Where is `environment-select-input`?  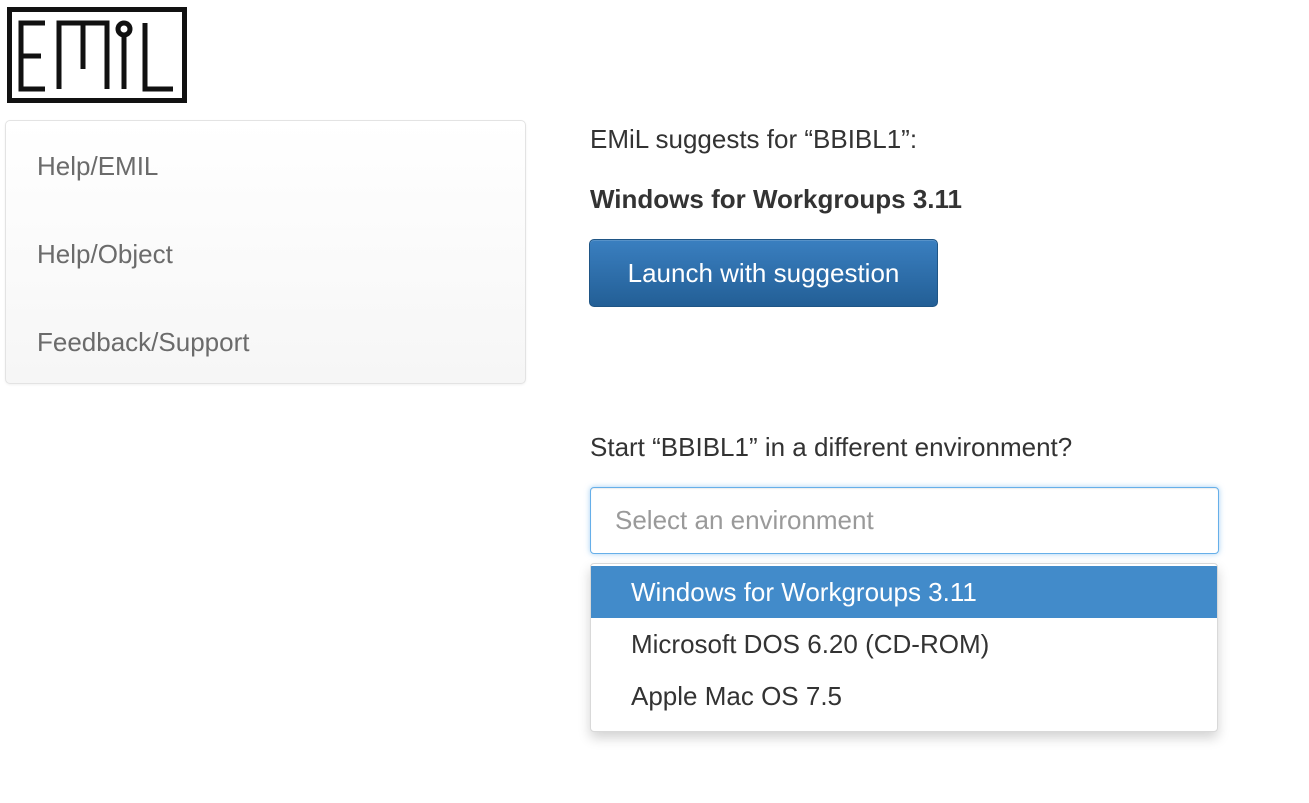 environment-select-input is located at coordinates (904, 520).